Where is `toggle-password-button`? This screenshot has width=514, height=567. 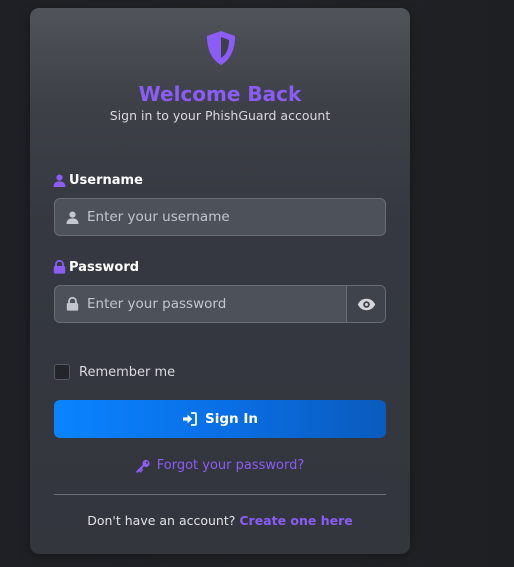 toggle-password-button is located at coordinates (365, 304).